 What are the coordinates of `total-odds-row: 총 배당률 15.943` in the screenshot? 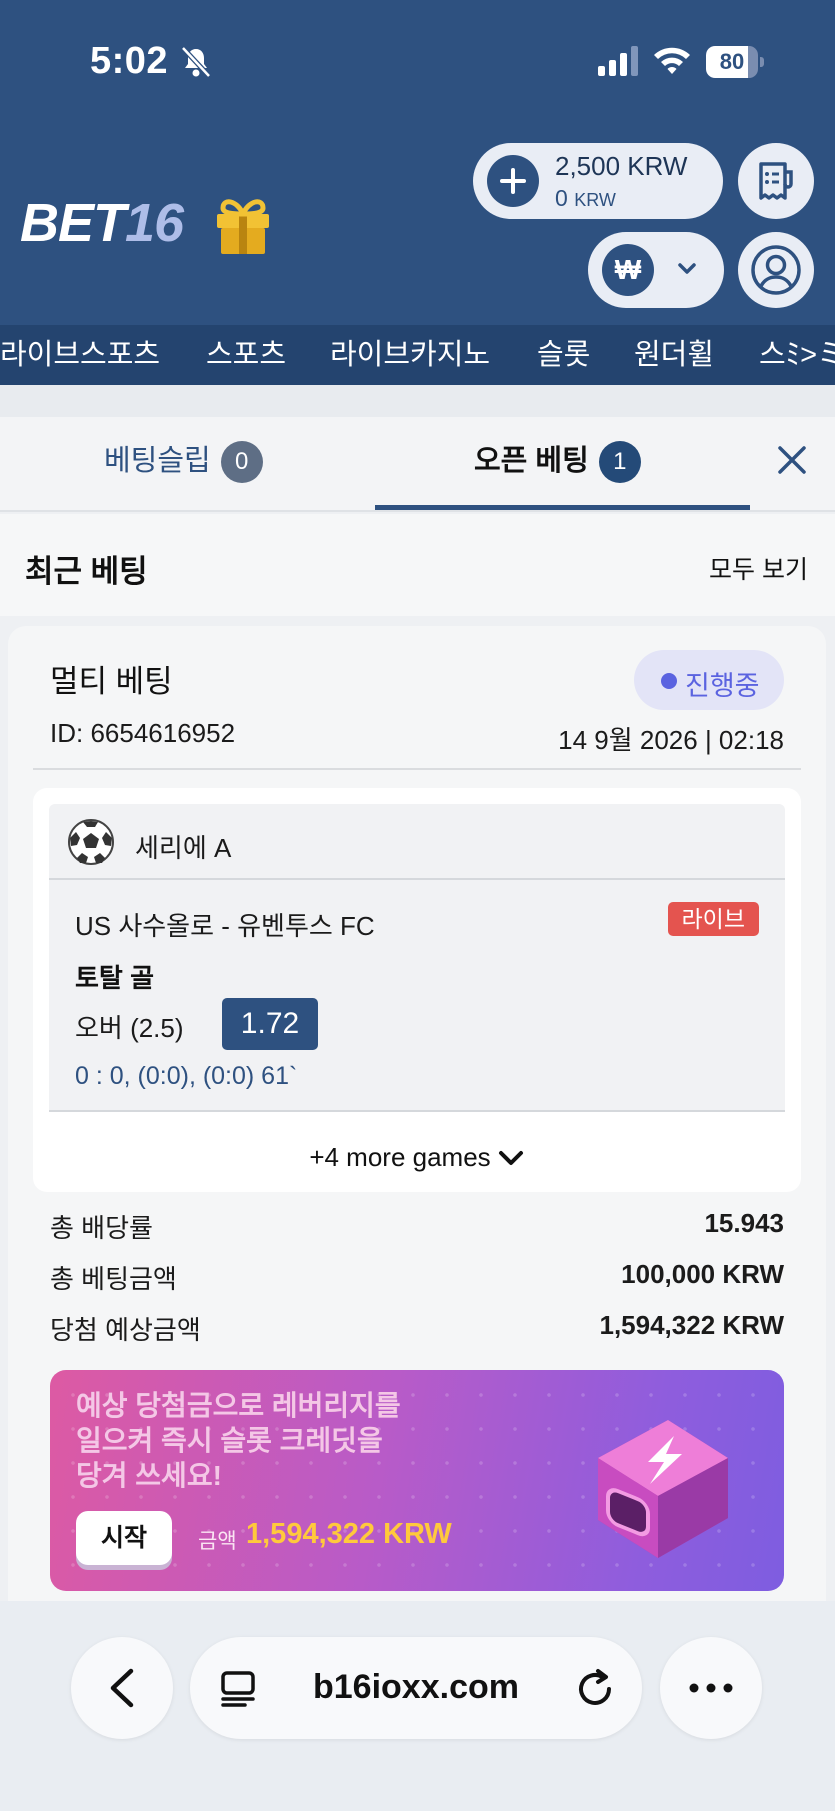 It's located at (417, 1228).